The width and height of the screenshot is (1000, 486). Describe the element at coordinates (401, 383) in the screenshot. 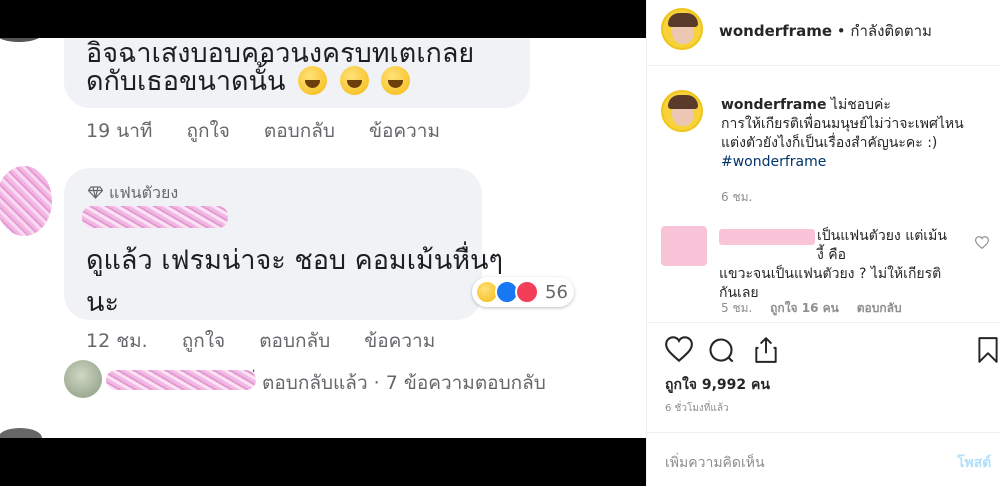

I see `view-replies-link: ่ ตอบกลับแล้ว · 7 ข้อความตอบกลับ` at that location.